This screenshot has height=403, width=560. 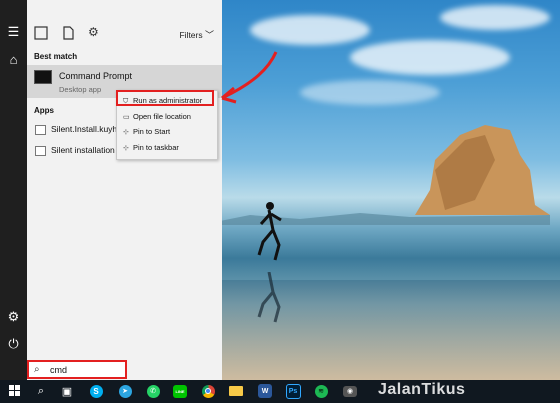 What do you see at coordinates (96, 391) in the screenshot?
I see `skype-icon: S` at bounding box center [96, 391].